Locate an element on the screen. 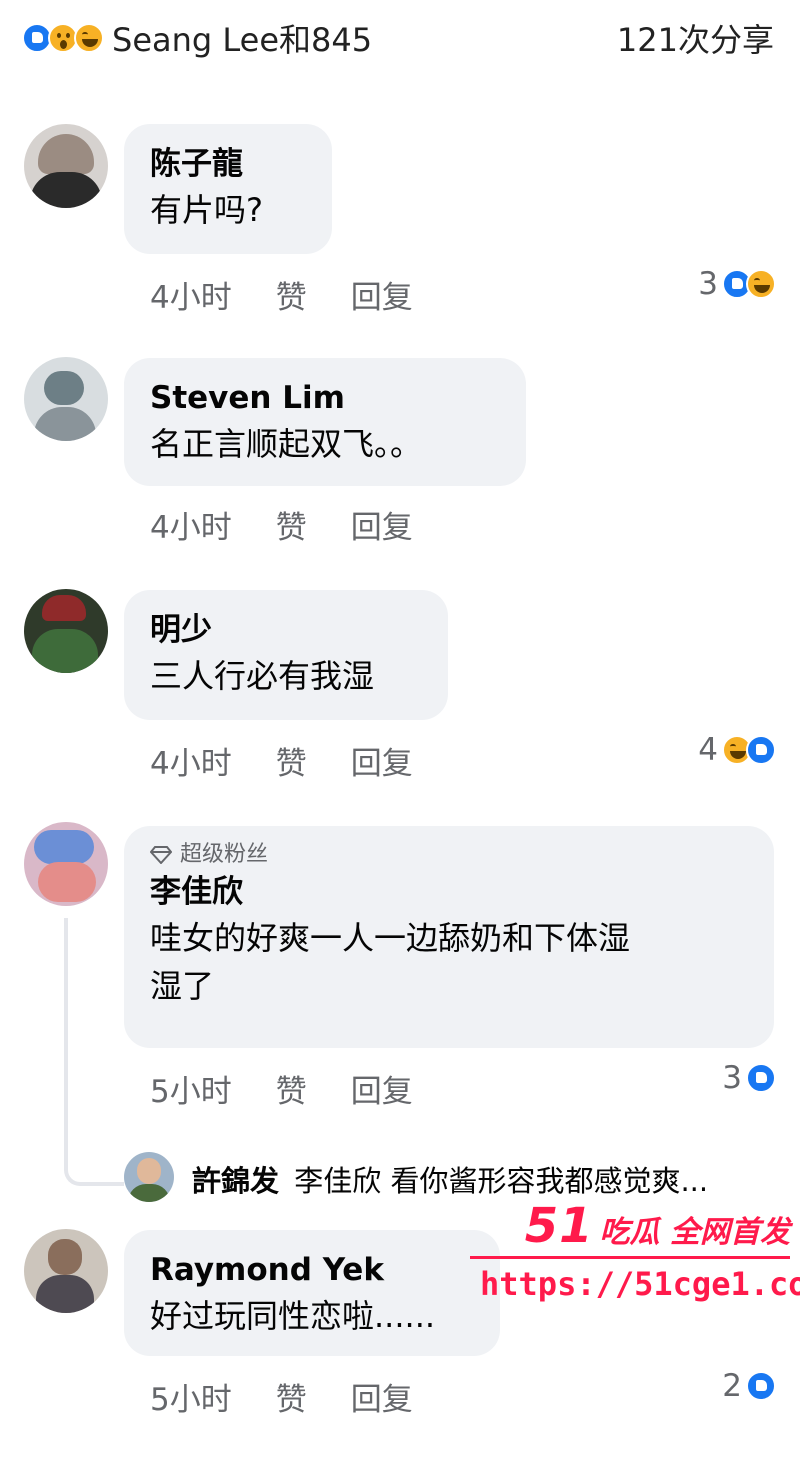  comment-author: Raymond Yek is located at coordinates (312, 1270).